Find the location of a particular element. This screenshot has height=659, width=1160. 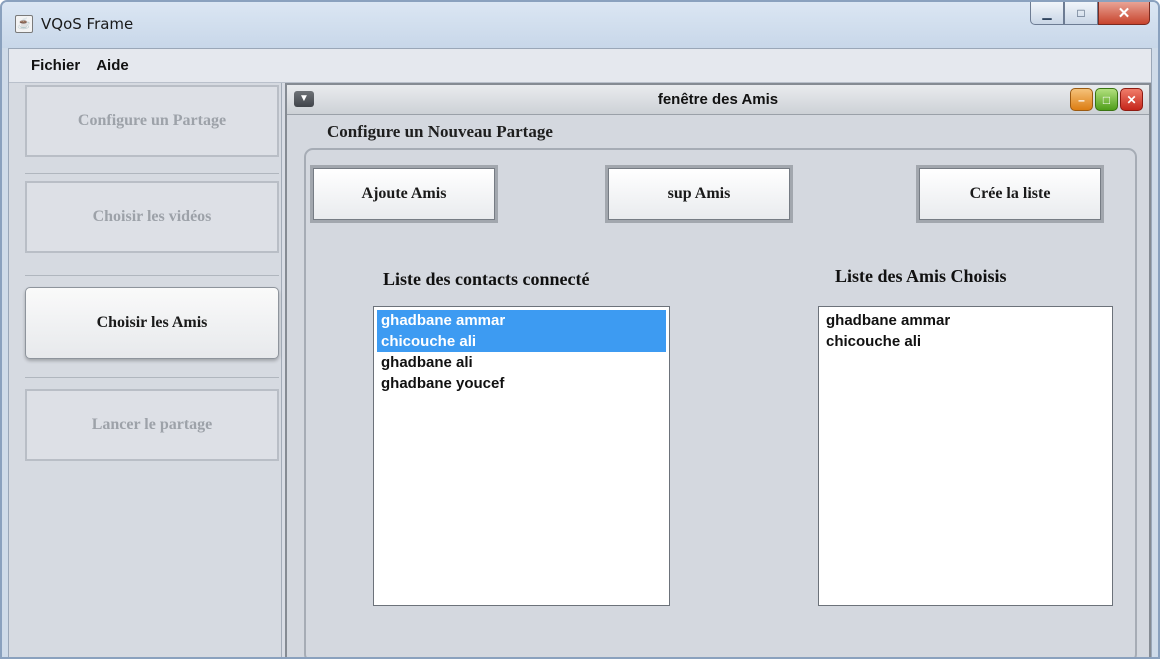

section-title: Configure un Nouveau Partage is located at coordinates (440, 131).